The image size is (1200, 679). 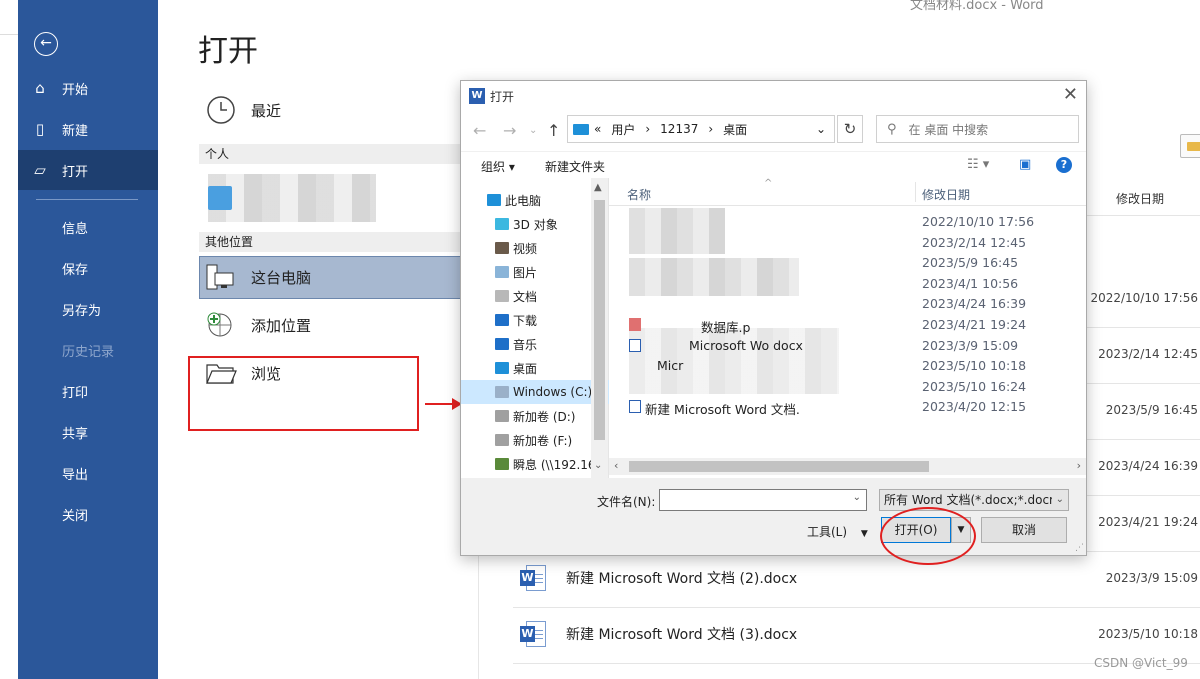 What do you see at coordinates (535, 344) in the screenshot?
I see `tree-item-music: 音乐` at bounding box center [535, 344].